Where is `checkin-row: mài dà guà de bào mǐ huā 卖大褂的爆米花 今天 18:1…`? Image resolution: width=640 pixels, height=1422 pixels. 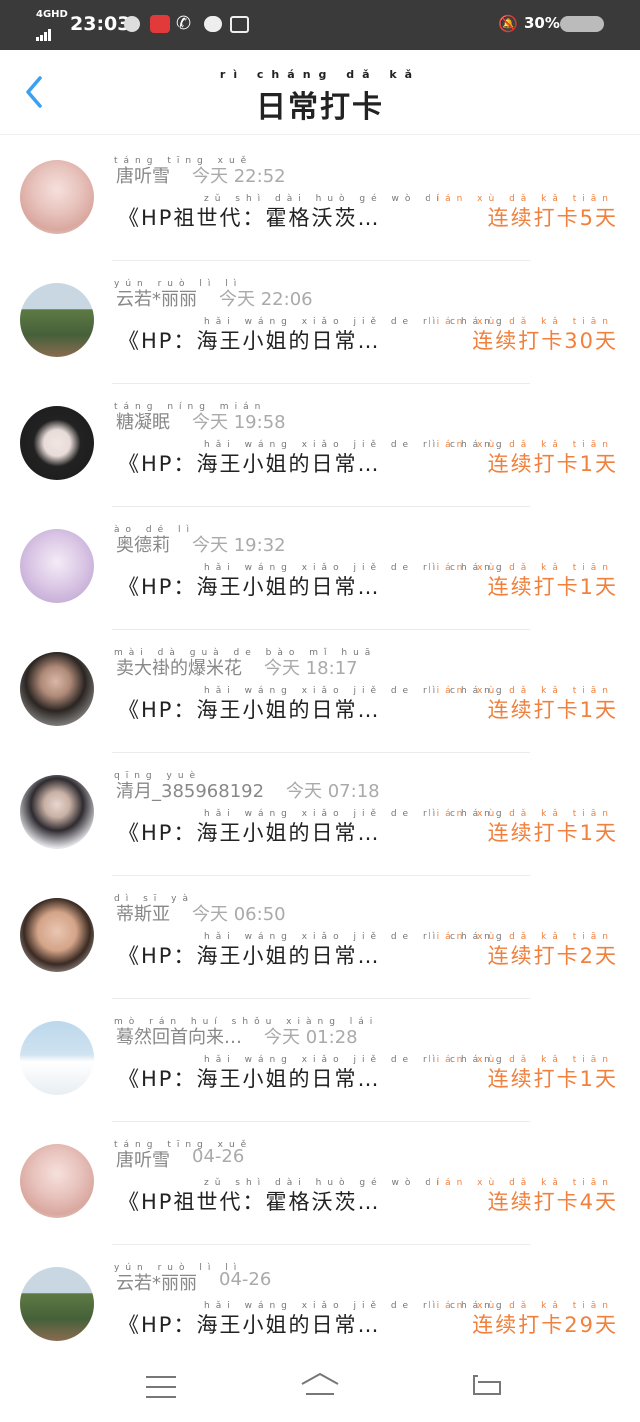 checkin-row: mài dà guà de bào mǐ huā 卖大褂的爆米花 今天 18:1… is located at coordinates (320, 691).